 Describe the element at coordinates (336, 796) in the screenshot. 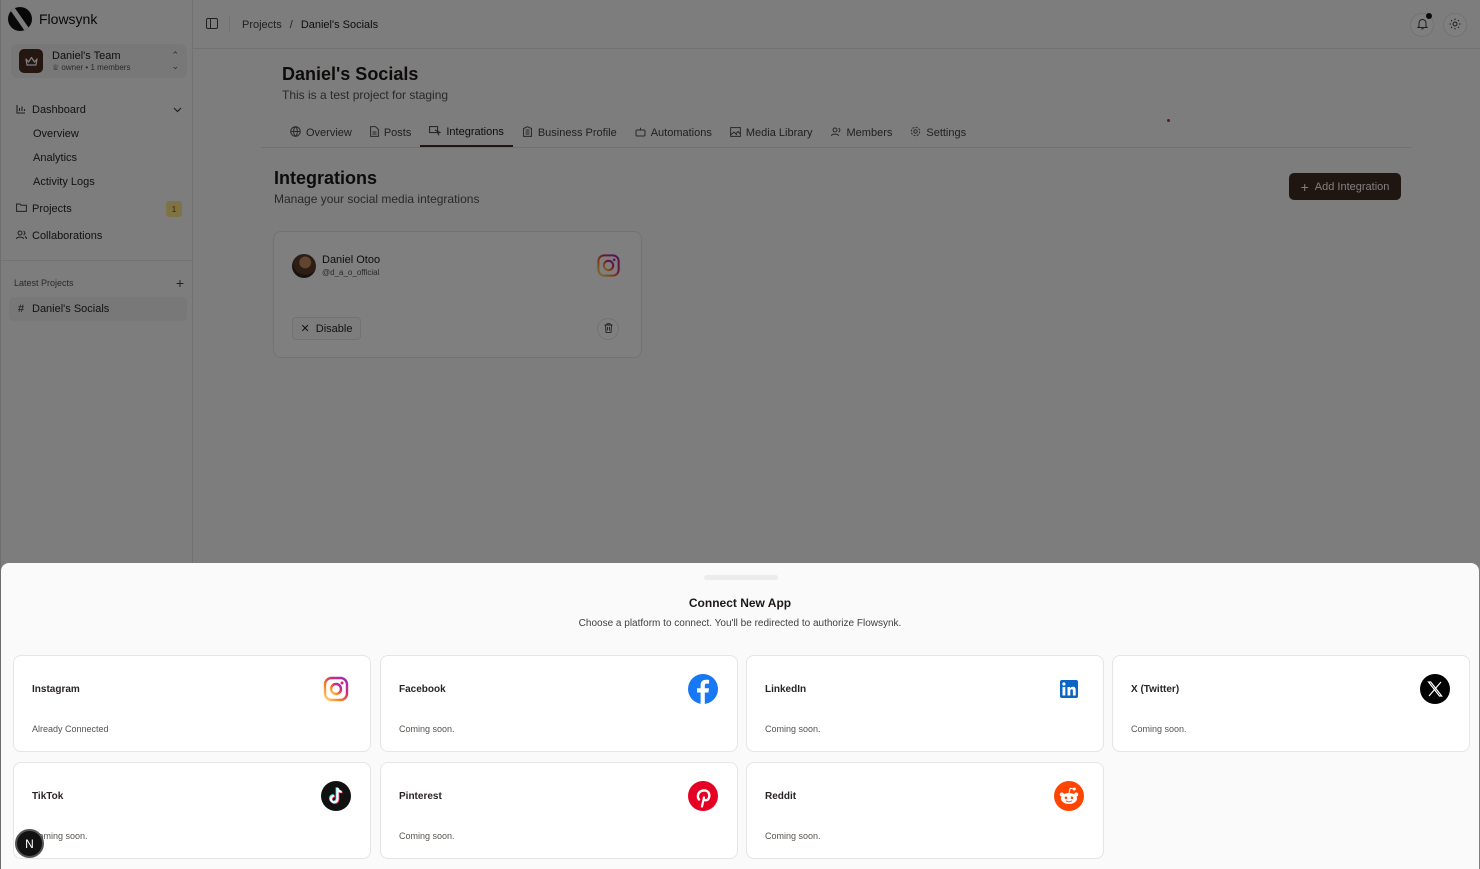

I see `tiktok-icon` at that location.